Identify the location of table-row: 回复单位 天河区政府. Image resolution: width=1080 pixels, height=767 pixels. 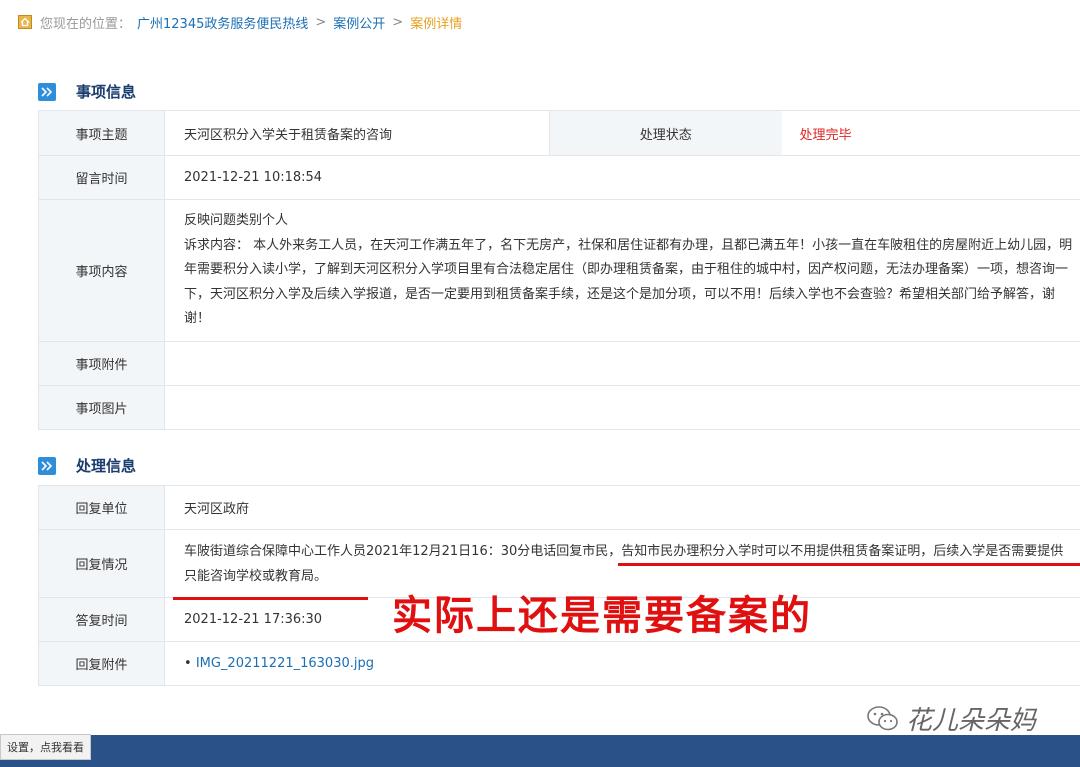
(559, 507).